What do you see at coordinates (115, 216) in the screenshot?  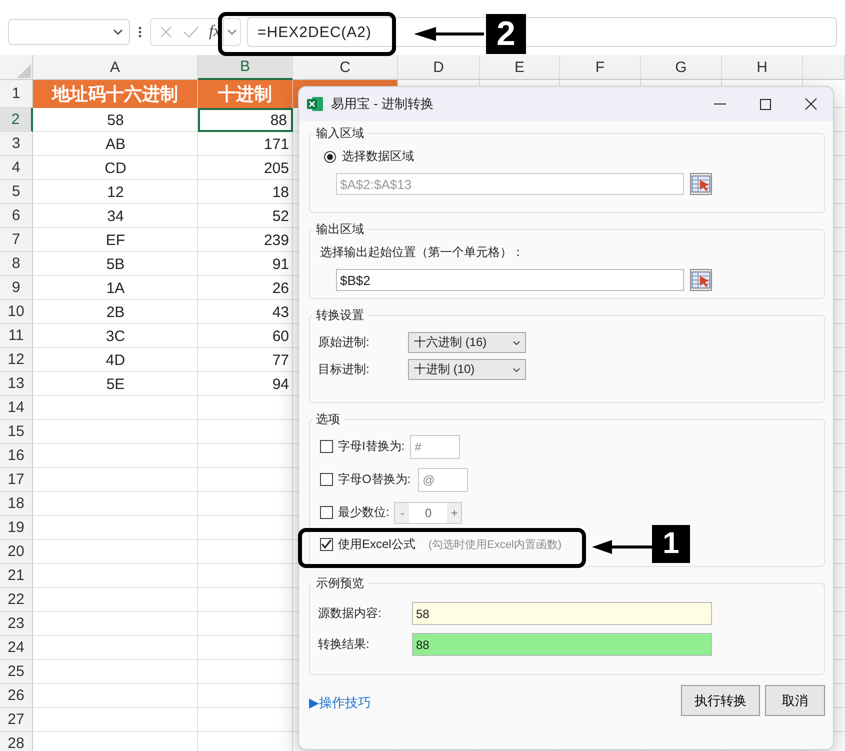 I see `table-cell-text: 34` at bounding box center [115, 216].